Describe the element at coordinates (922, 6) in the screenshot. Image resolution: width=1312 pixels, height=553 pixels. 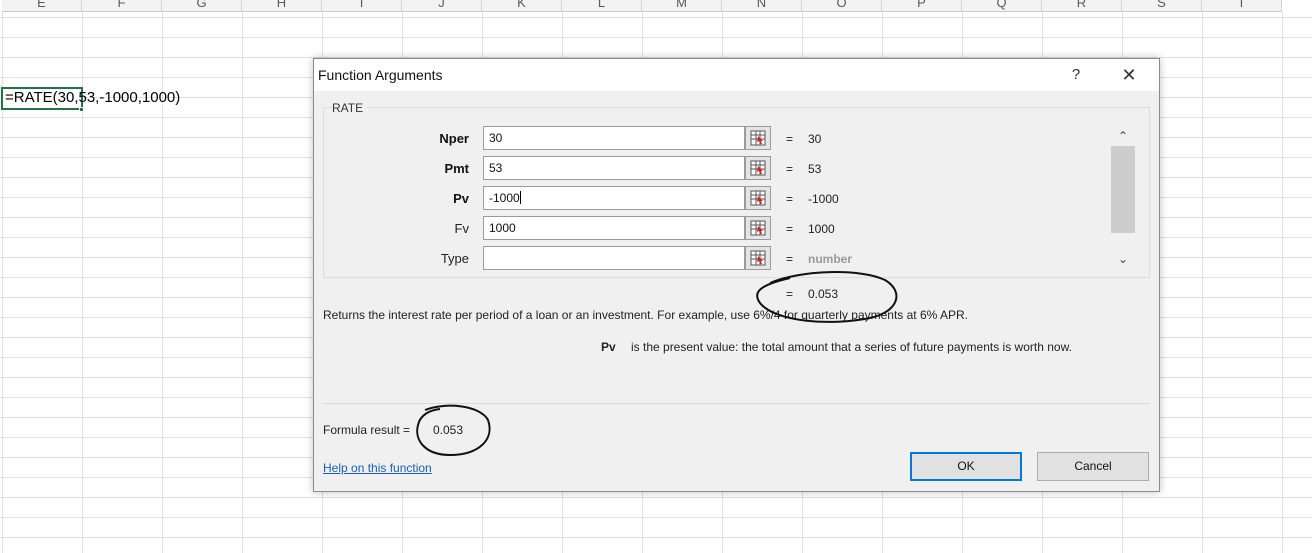
I see `column-header-p: P` at that location.